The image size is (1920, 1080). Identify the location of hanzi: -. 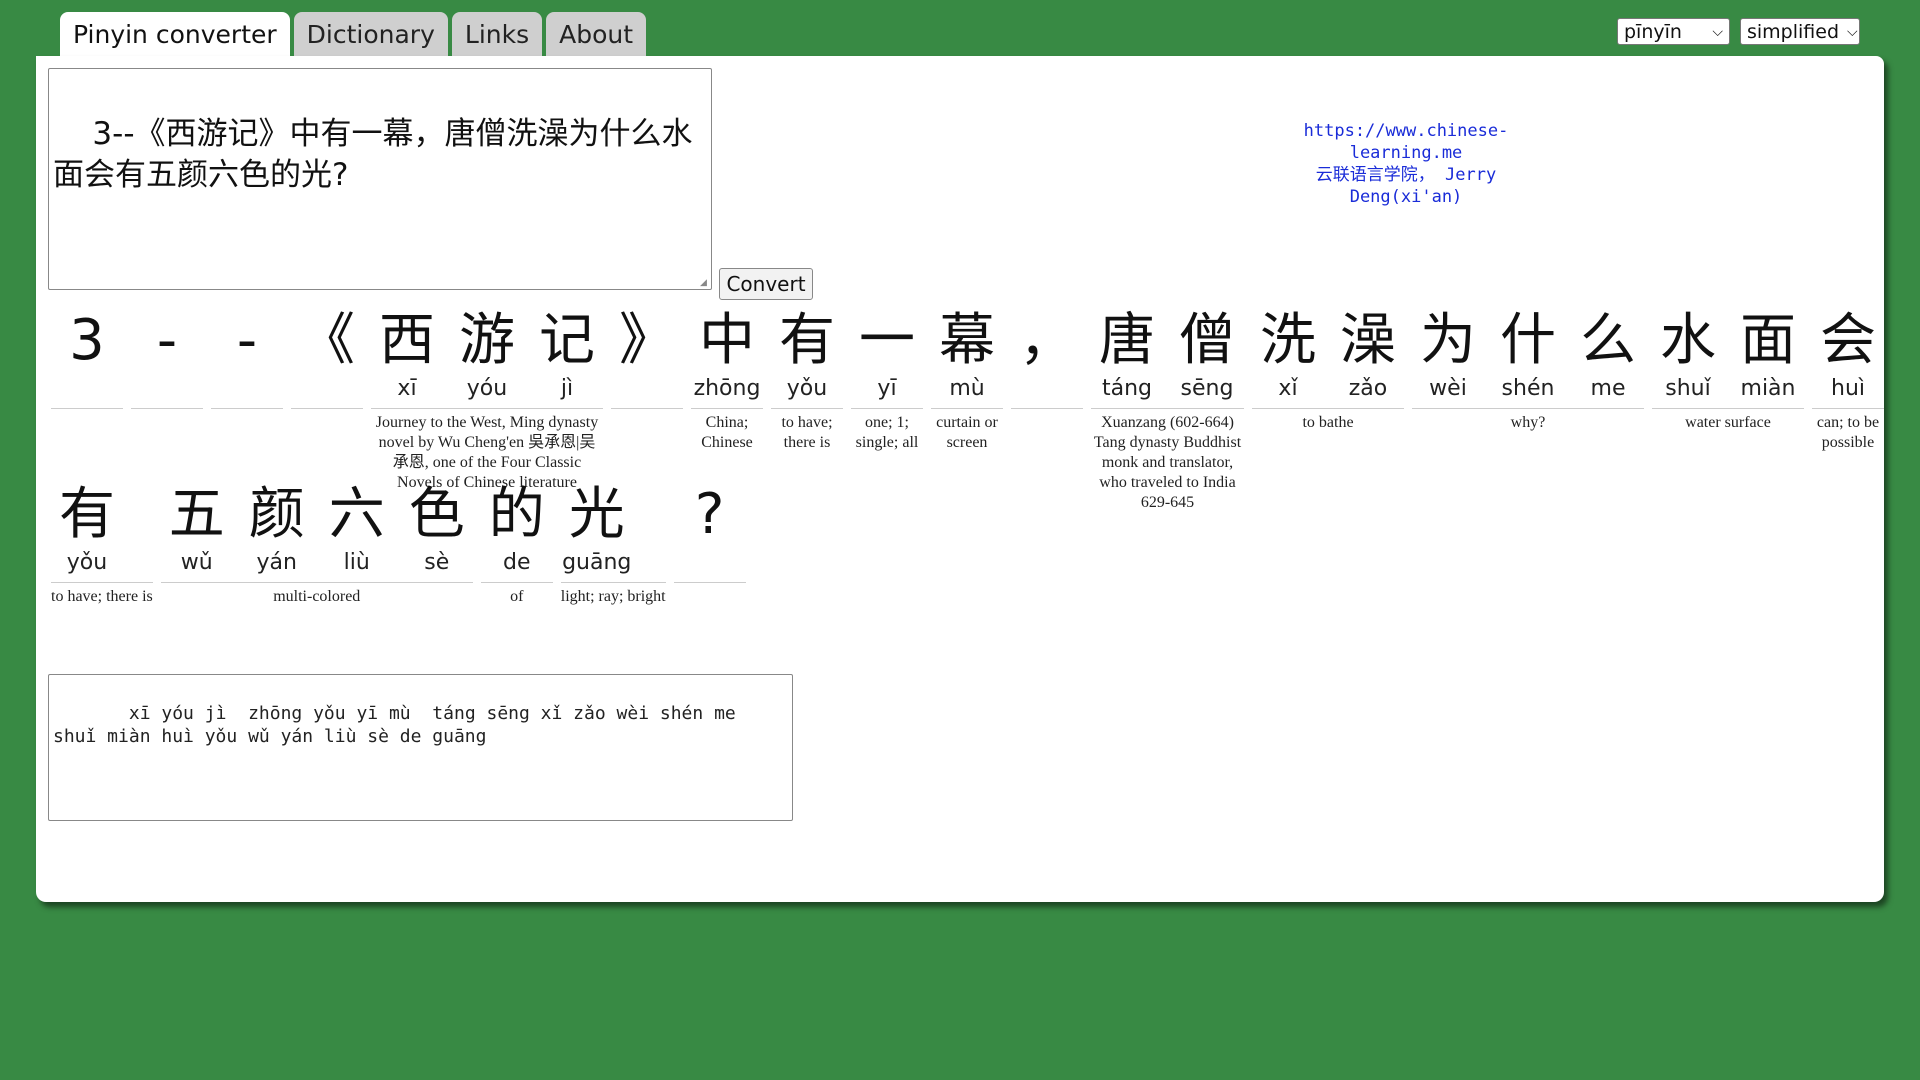
(247, 340).